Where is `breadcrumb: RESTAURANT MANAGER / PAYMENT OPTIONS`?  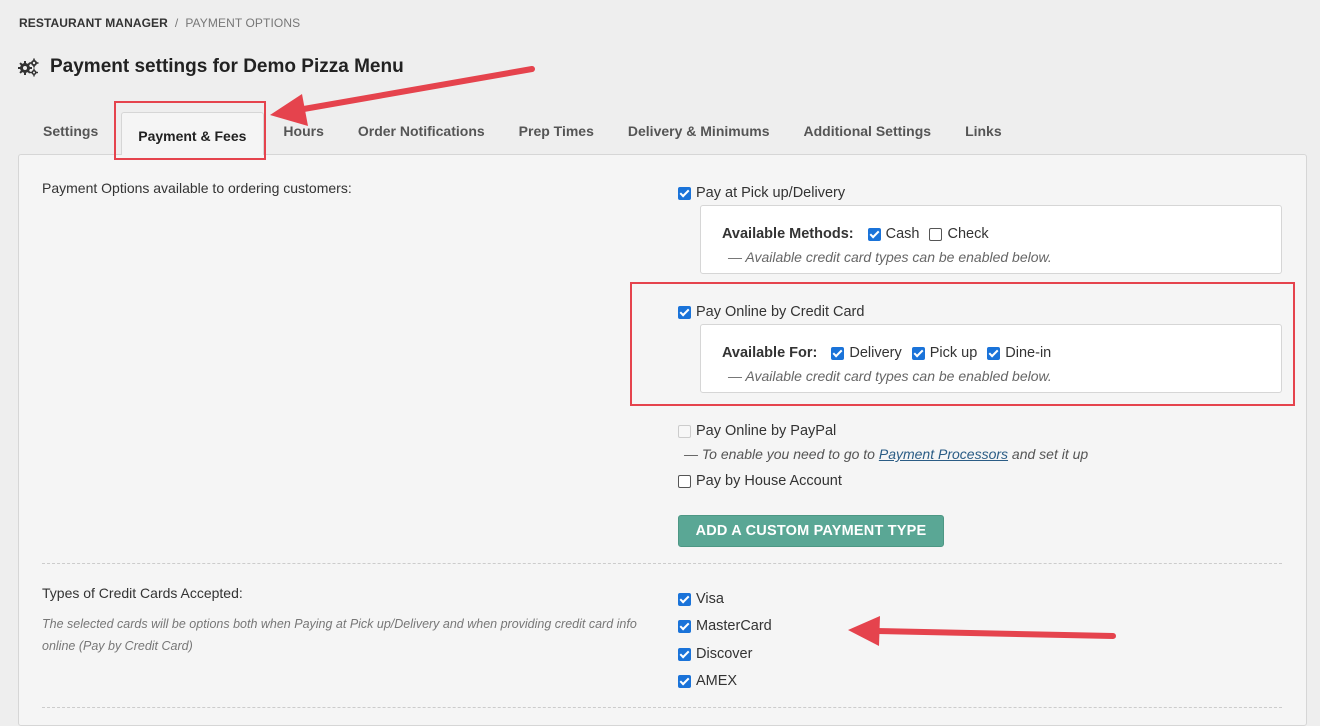 breadcrumb: RESTAURANT MANAGER / PAYMENT OPTIONS is located at coordinates (159, 23).